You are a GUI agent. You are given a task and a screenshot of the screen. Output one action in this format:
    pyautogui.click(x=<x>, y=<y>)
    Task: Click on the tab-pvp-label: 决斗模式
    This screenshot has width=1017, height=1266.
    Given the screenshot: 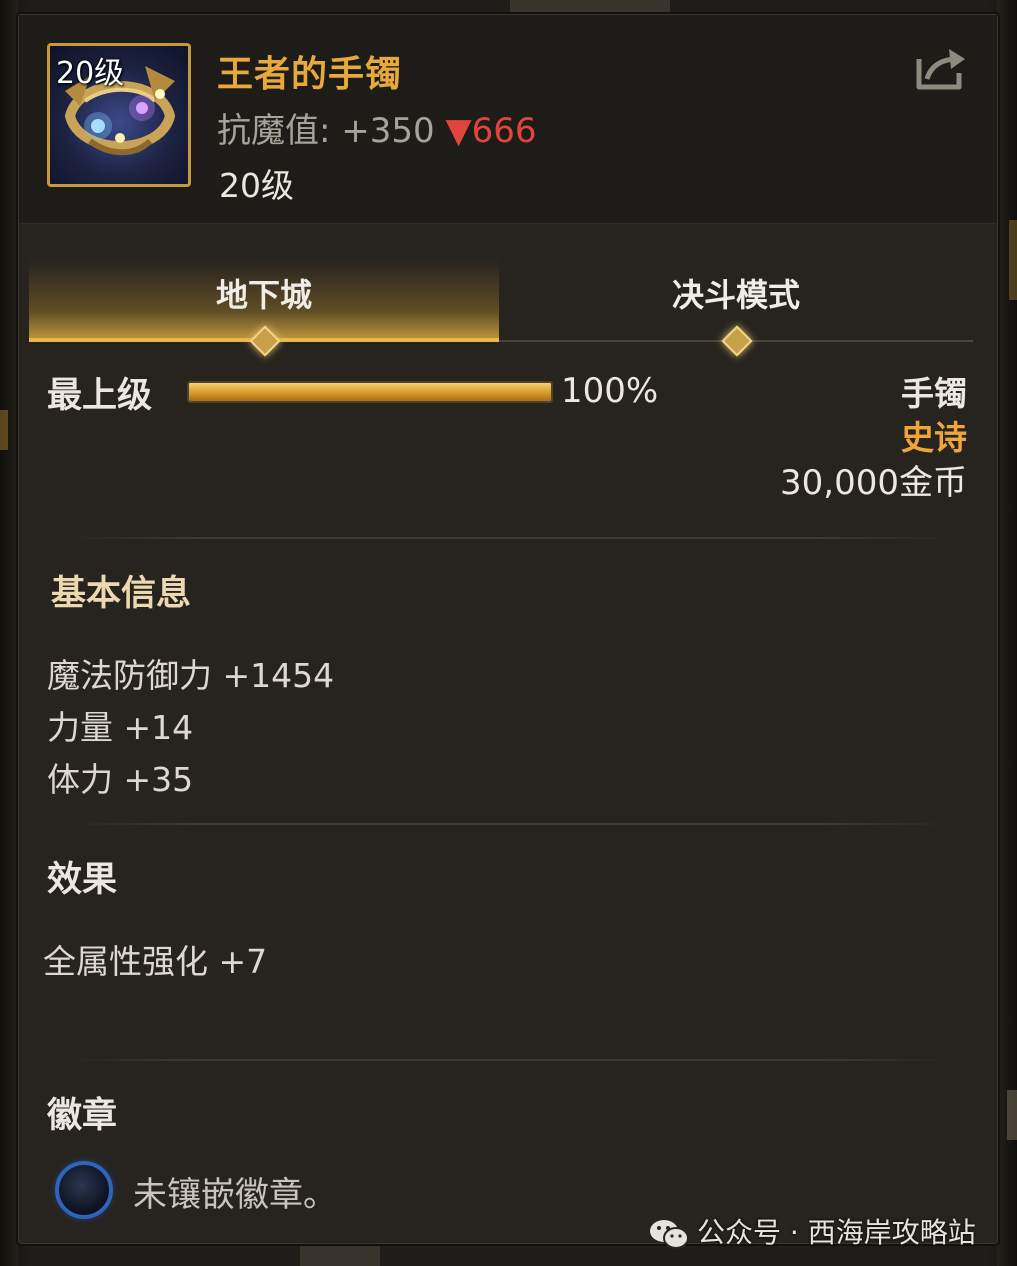 What is the action you would take?
    pyautogui.click(x=735, y=295)
    